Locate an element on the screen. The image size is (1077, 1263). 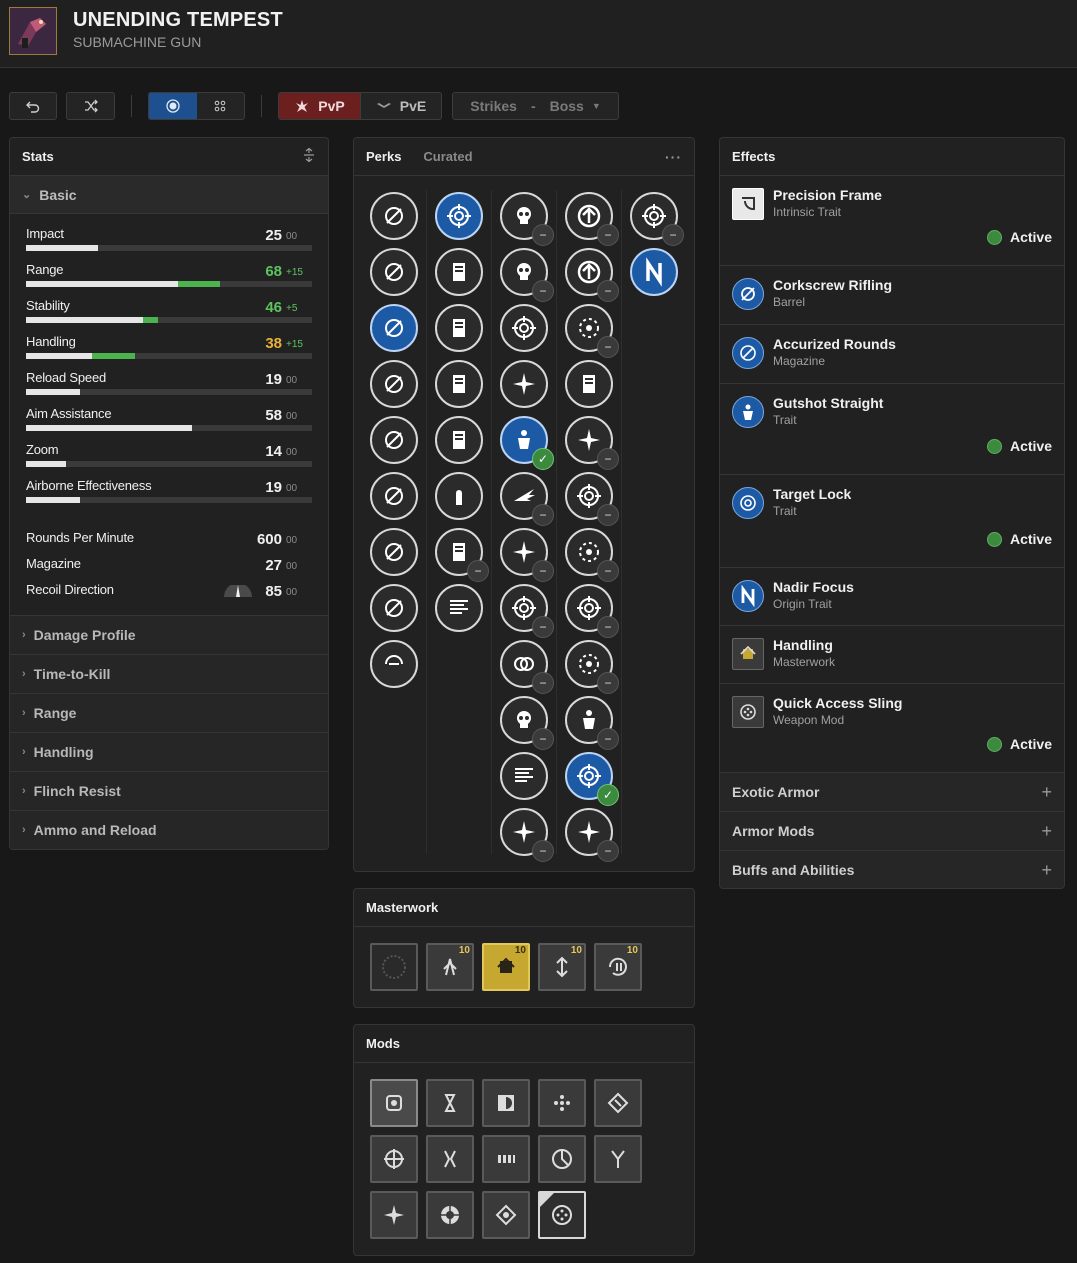
stat-section-time-to-kill: › Time-to-Kill is located at coordinates (169, 673).